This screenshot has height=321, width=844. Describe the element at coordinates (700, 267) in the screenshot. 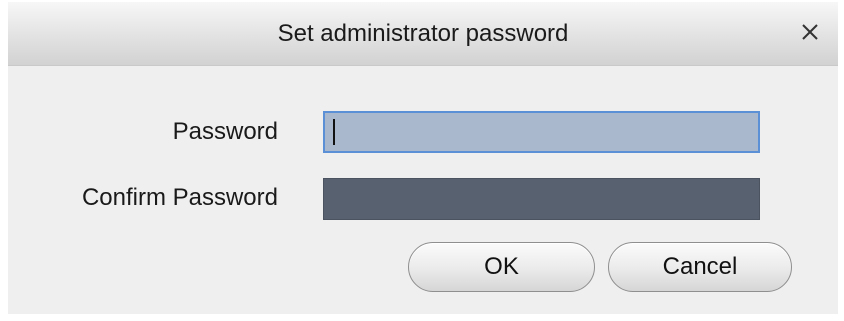

I see `cancel-button: Cancel` at that location.